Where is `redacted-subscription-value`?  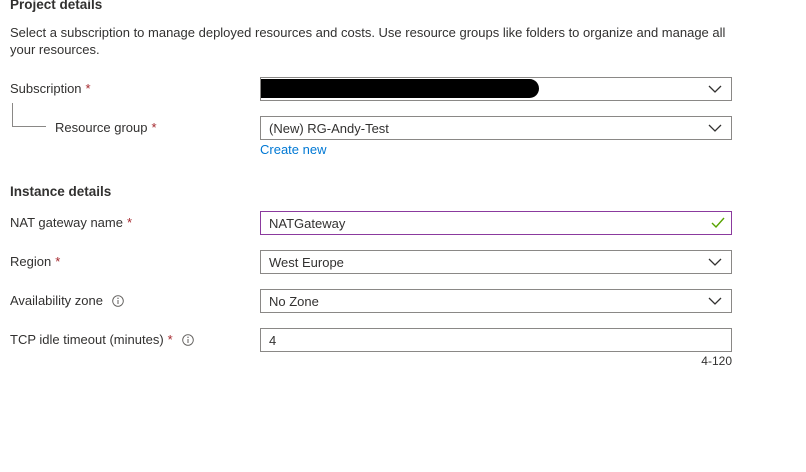 redacted-subscription-value is located at coordinates (400, 88).